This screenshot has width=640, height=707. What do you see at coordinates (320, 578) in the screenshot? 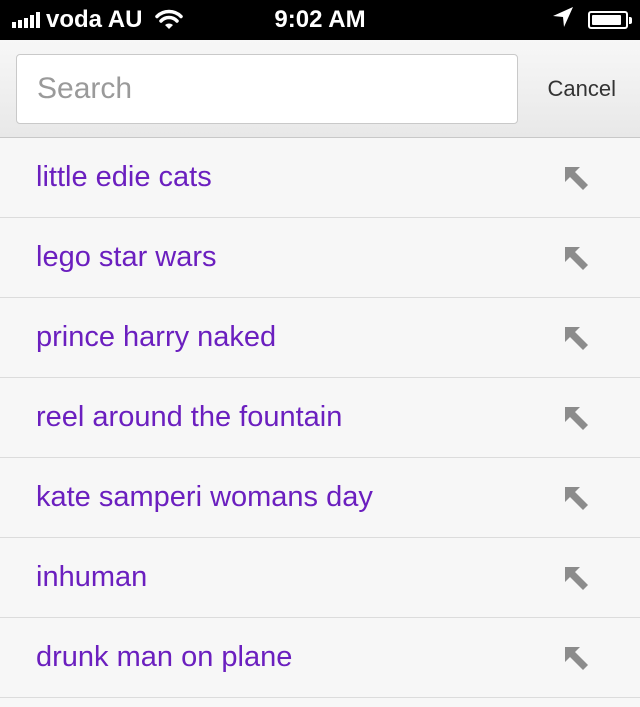
I see `suggestion-item: inhuman` at bounding box center [320, 578].